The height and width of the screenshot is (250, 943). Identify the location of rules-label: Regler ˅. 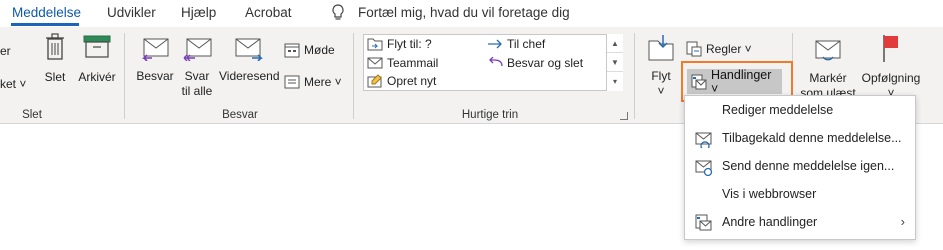
(729, 49).